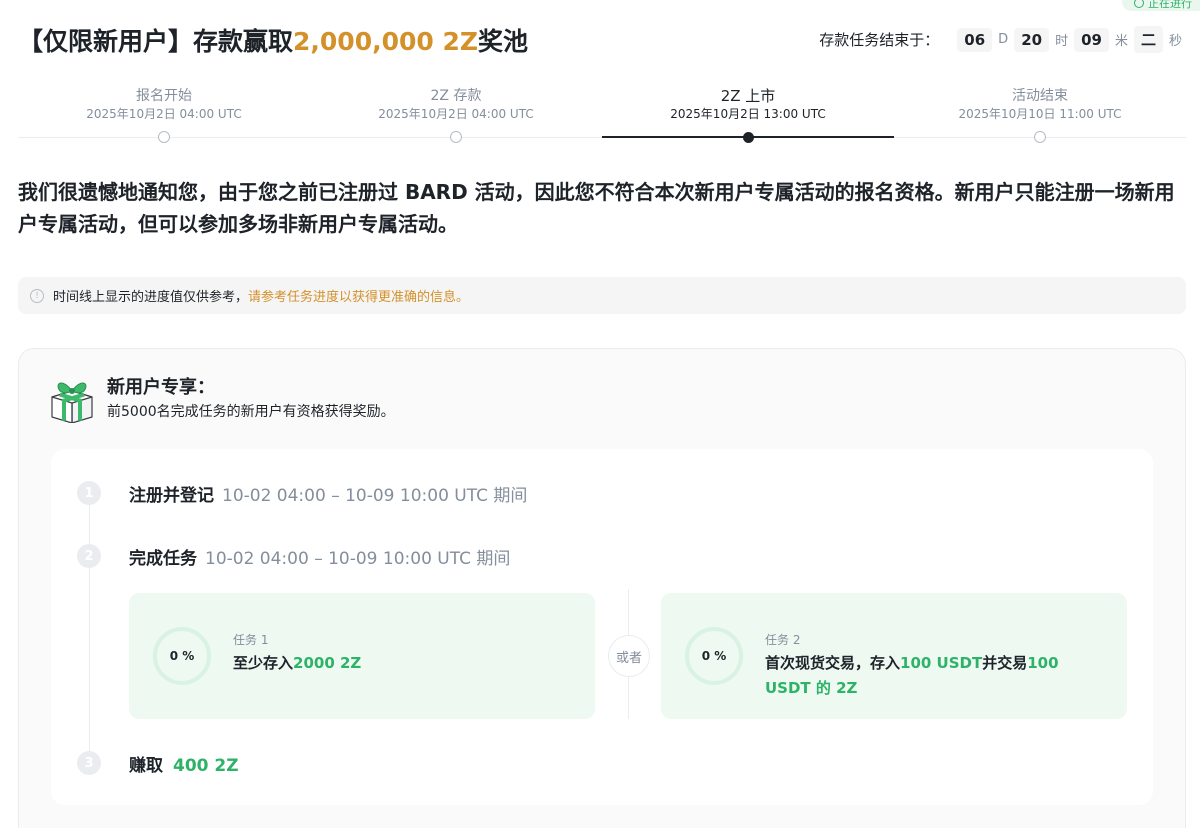 The image size is (1200, 828). I want to click on task-description: 至少存入2000 2Z, so click(403, 663).